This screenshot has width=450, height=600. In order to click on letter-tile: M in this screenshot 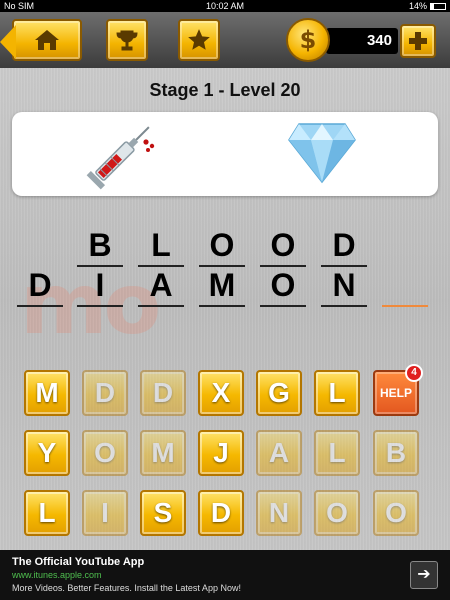, I will do `click(47, 393)`.